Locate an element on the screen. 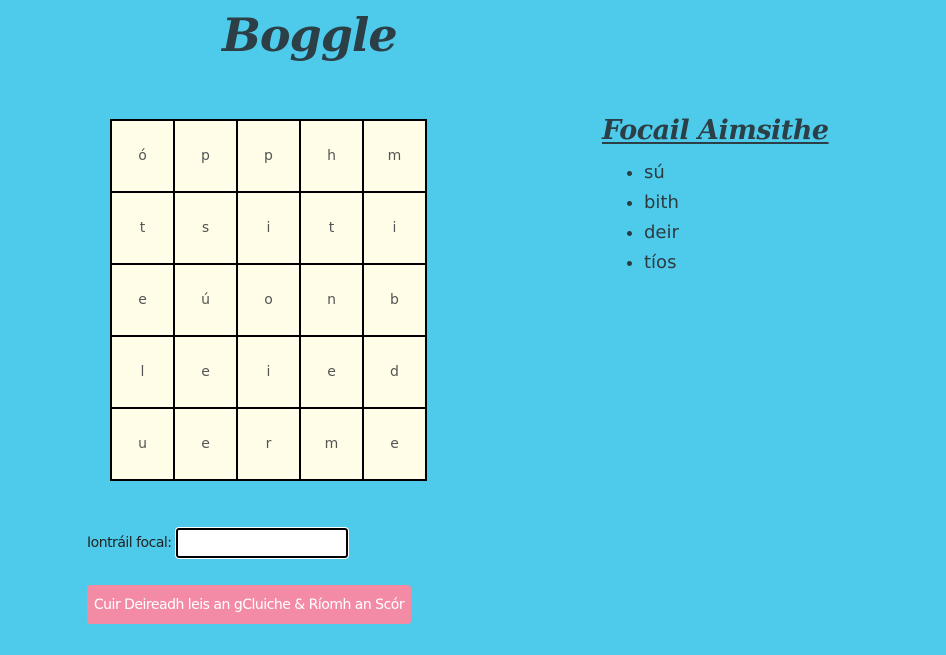 The width and height of the screenshot is (946, 655). board-cell: s is located at coordinates (205, 228).